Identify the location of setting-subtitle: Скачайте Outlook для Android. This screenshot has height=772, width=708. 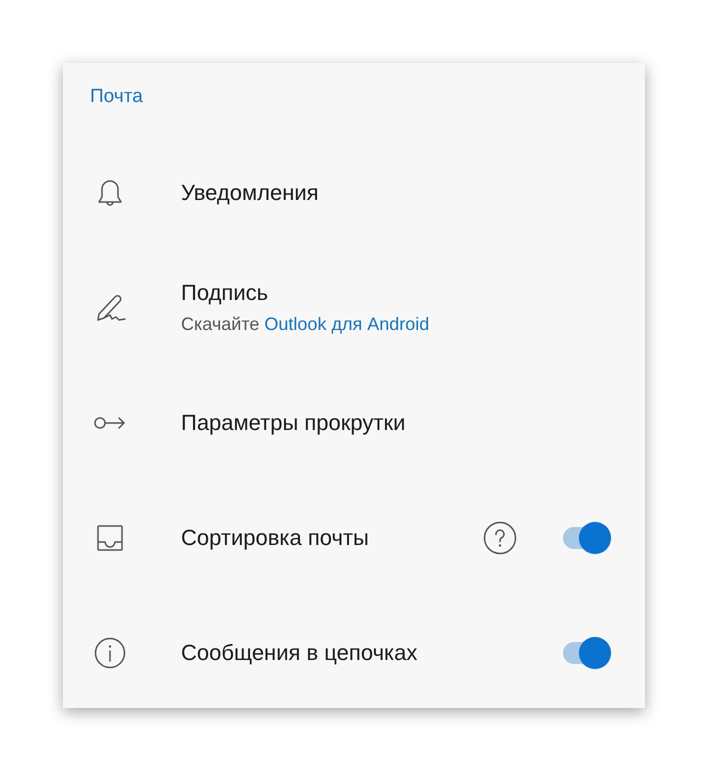
(305, 324).